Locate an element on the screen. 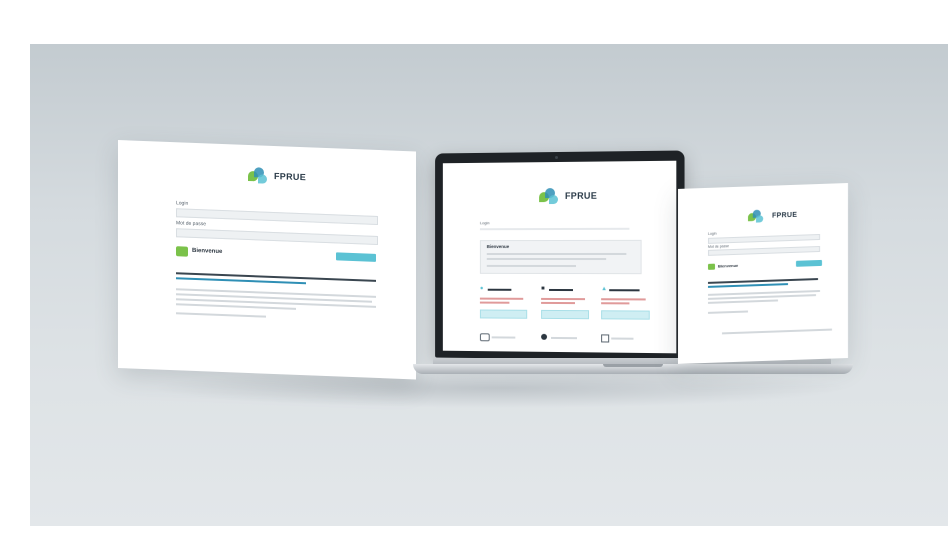 Image resolution: width=948 pixels, height=537 pixels. laptop-screen: FPRUE Login Bienvenue ● ■ ▲ is located at coordinates (559, 257).